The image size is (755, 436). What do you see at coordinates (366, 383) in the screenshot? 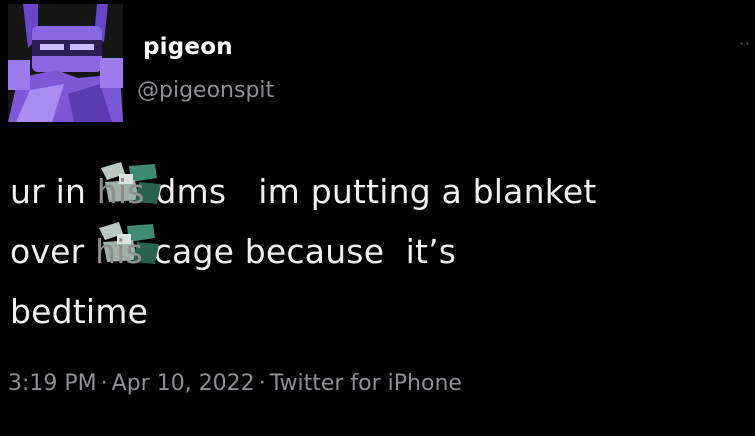
I see `tweet-source: Twitter for iPhone` at bounding box center [366, 383].